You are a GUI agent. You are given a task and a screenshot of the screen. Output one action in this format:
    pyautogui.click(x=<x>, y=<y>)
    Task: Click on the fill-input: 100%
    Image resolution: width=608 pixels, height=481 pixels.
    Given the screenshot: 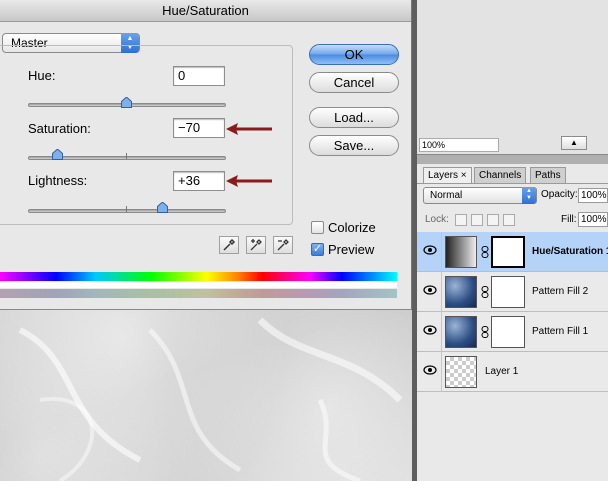 What is the action you would take?
    pyautogui.click(x=593, y=219)
    